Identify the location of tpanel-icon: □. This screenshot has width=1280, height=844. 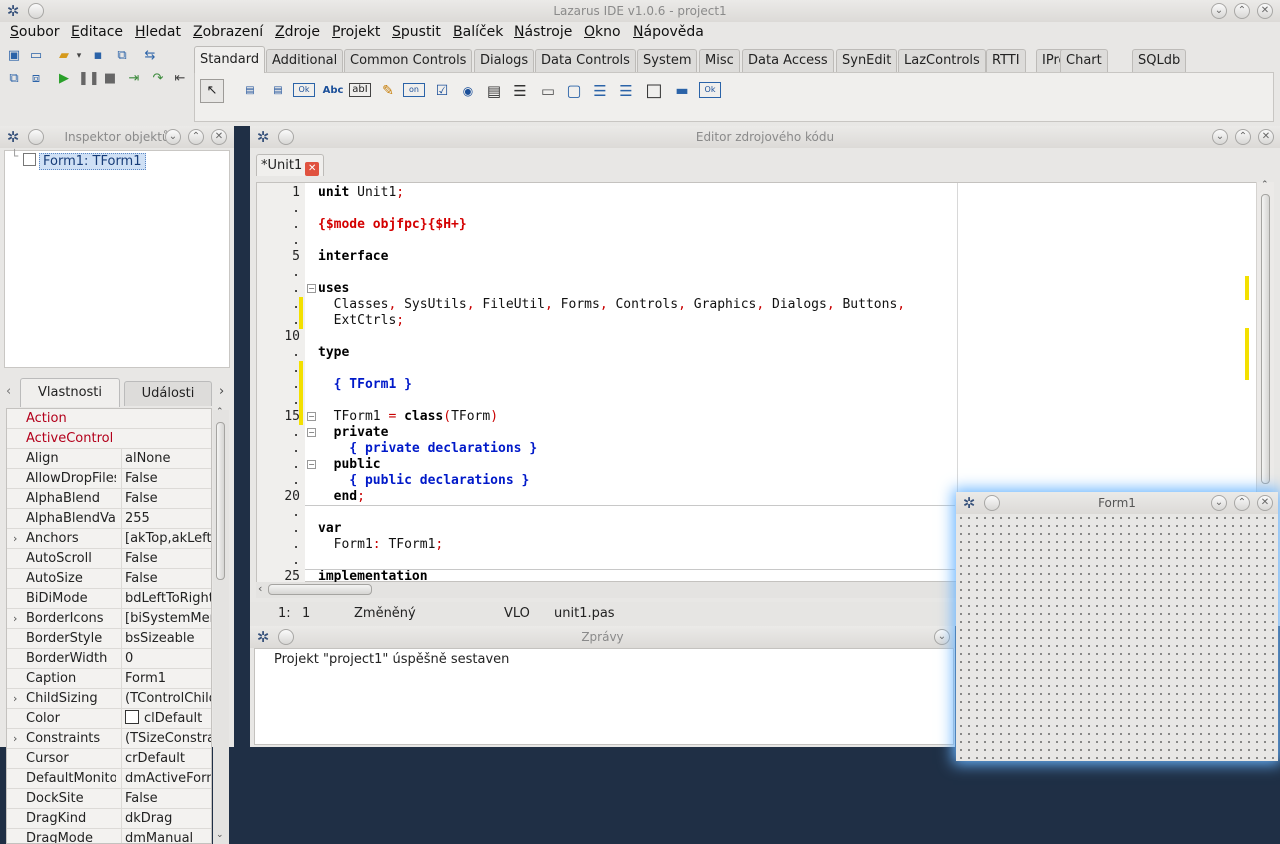
(654, 91).